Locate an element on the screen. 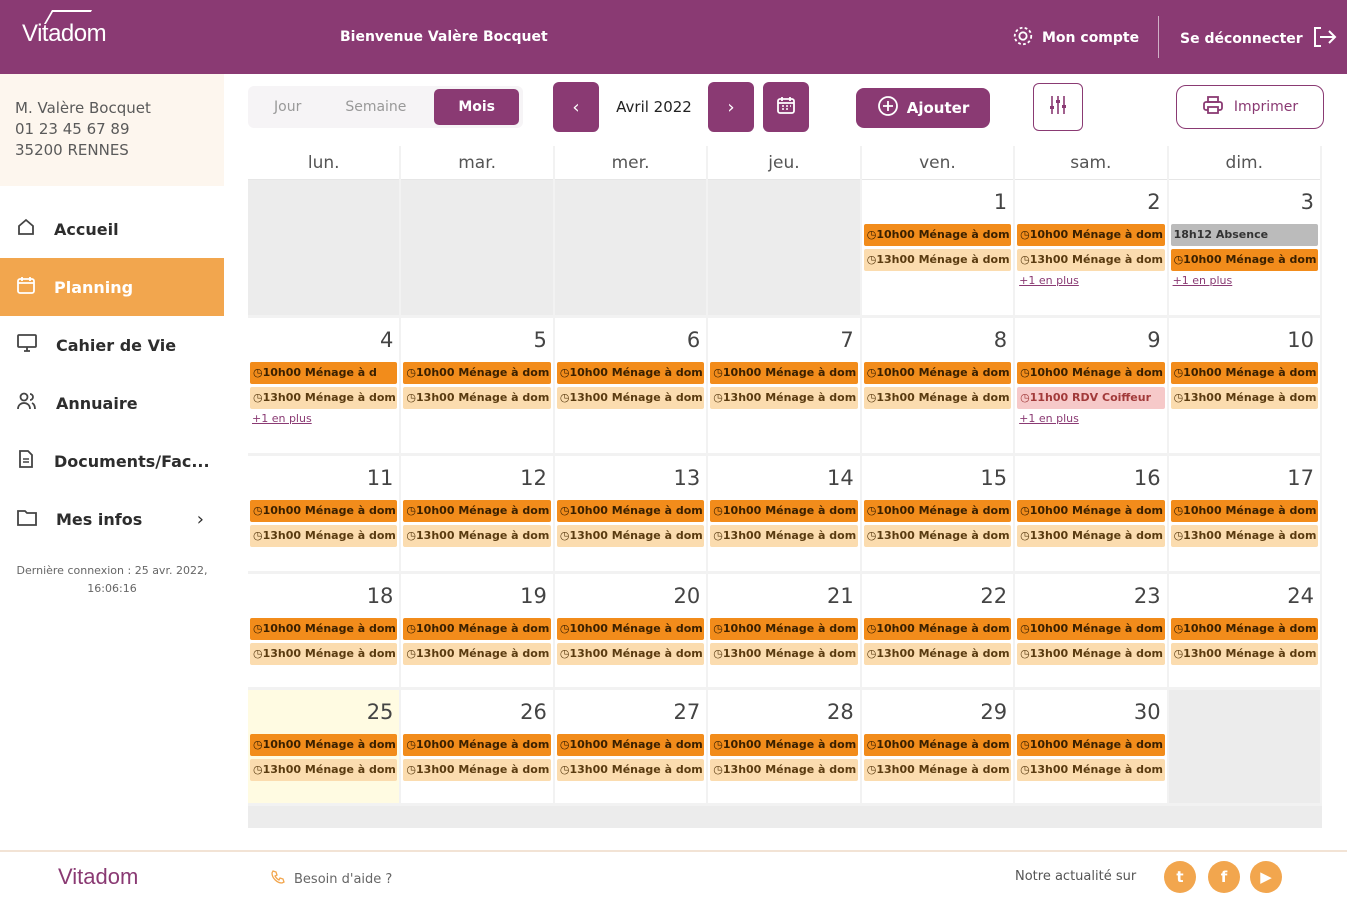 This screenshot has height=900, width=1347. vitadom-logo: Vitadom is located at coordinates (64, 29).